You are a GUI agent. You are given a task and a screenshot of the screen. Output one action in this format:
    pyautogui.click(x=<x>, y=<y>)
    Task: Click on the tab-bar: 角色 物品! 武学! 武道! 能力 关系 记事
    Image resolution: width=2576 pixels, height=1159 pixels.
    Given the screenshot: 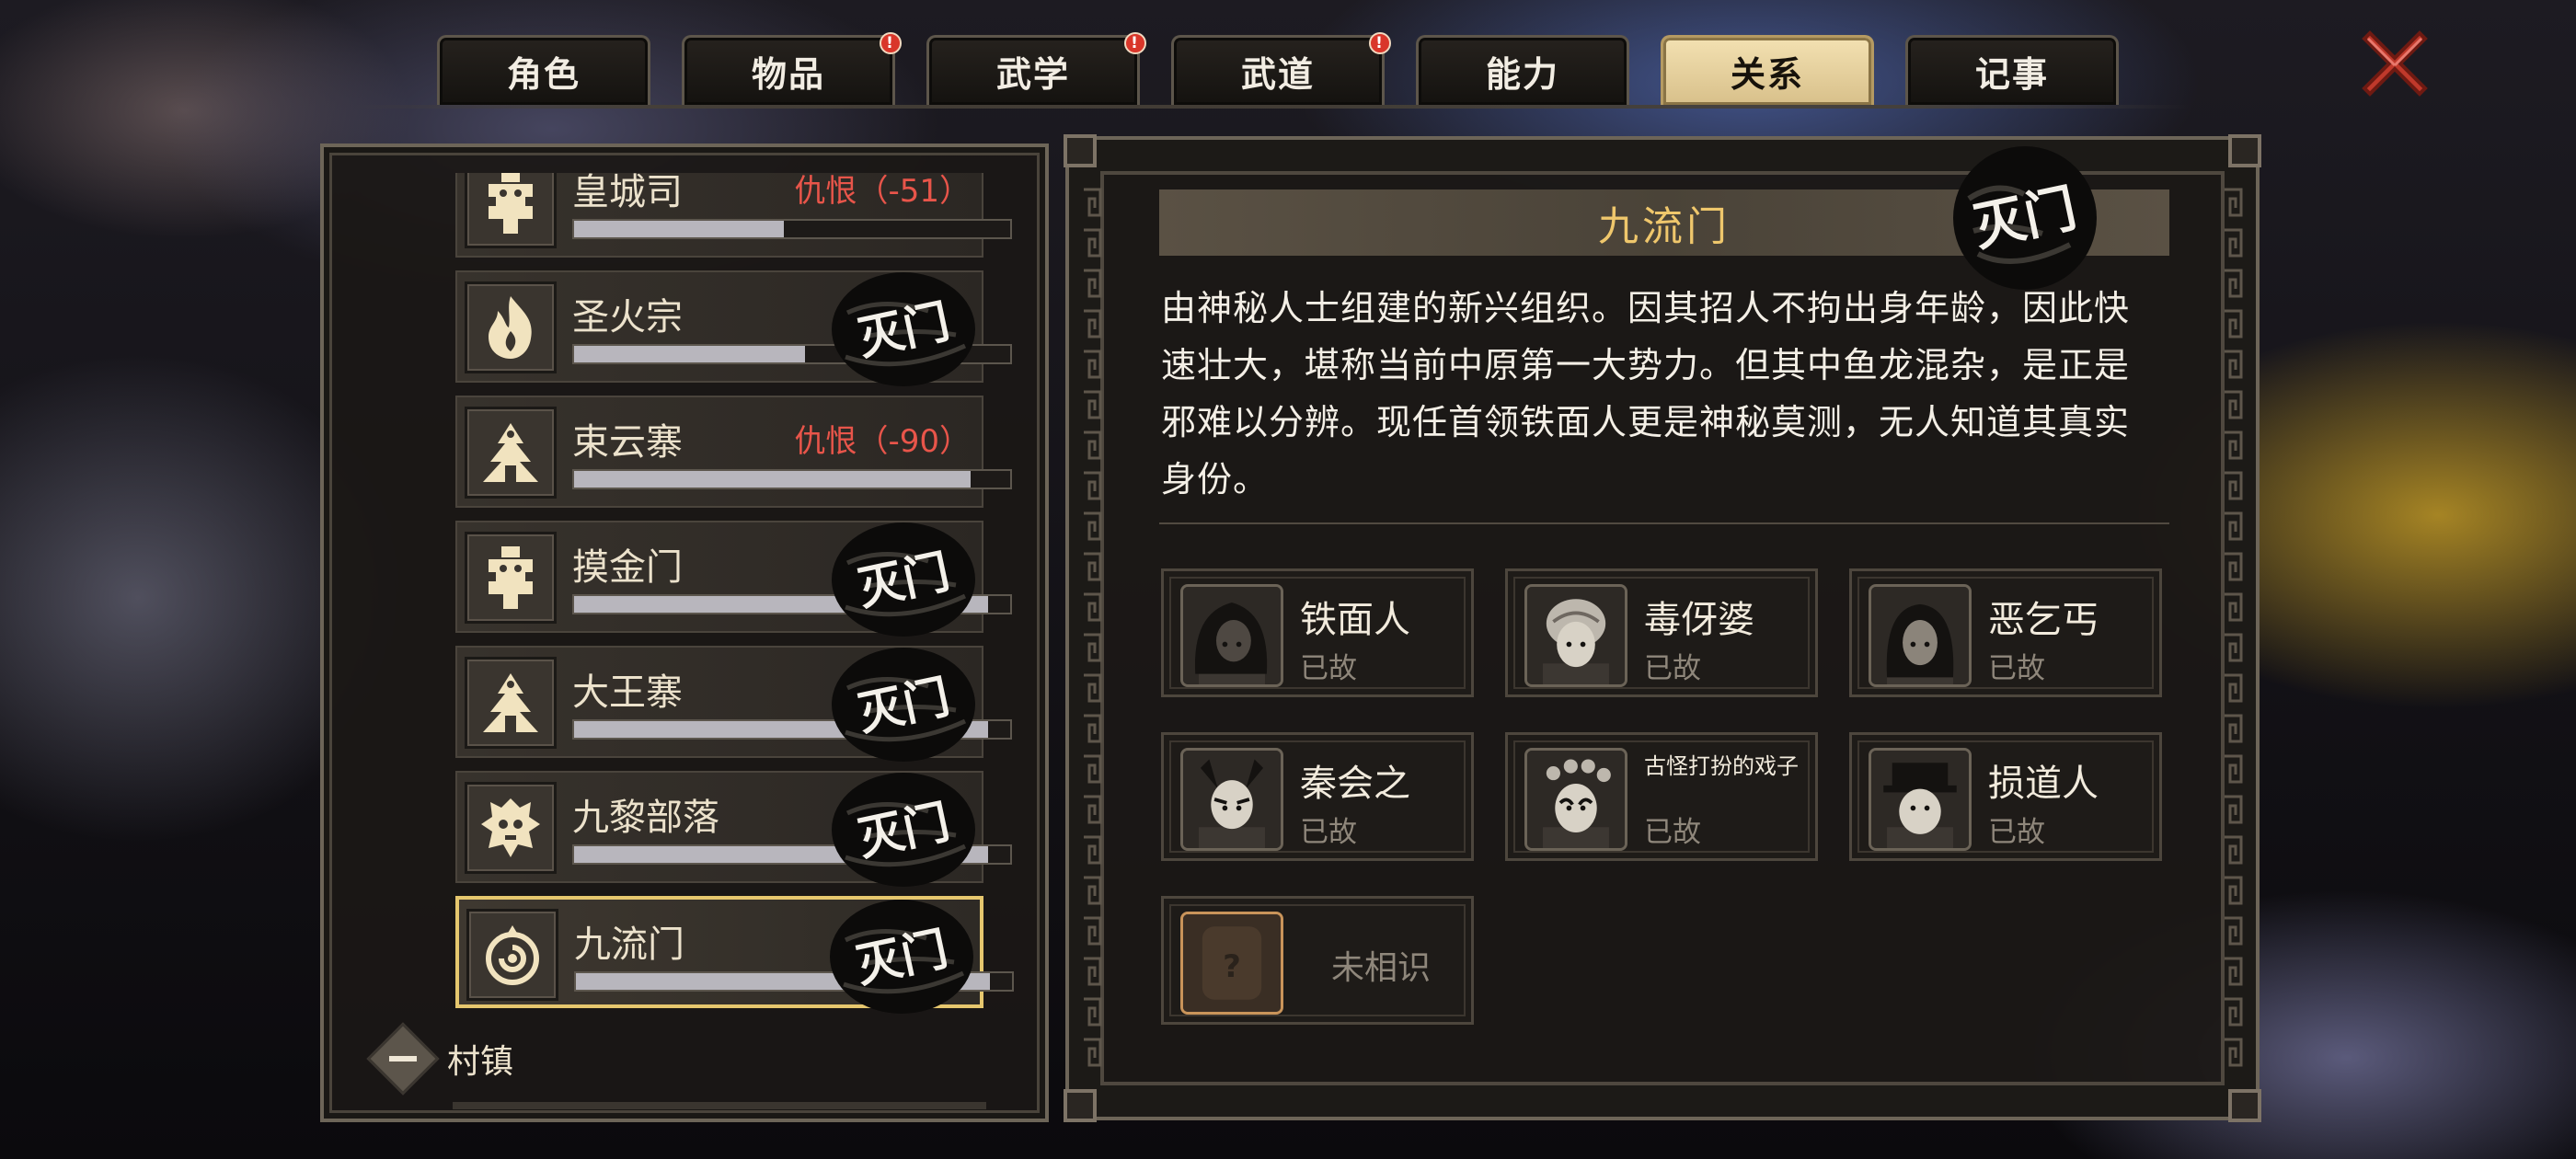 What is the action you would take?
    pyautogui.click(x=1278, y=69)
    